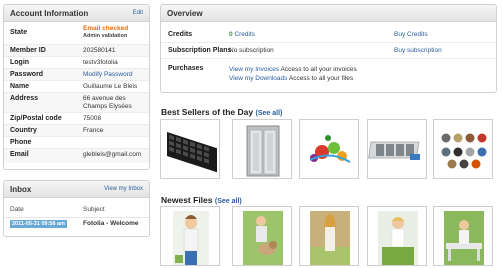 The width and height of the screenshot is (503, 268). Describe the element at coordinates (254, 69) in the screenshot. I see `view-invoices-link: View my Invoices` at that location.